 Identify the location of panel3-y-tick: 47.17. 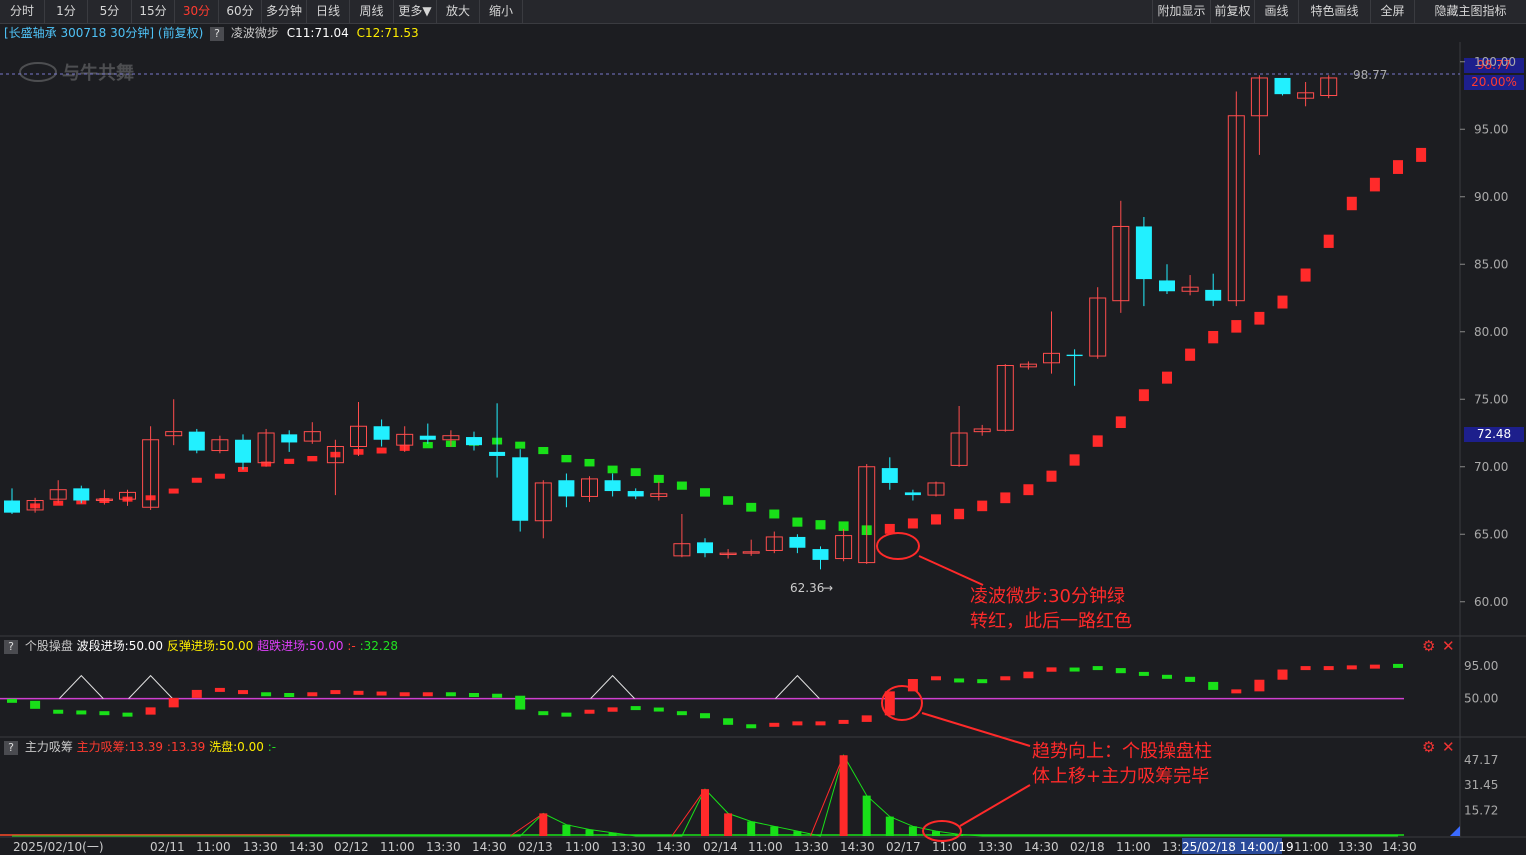
(1481, 760).